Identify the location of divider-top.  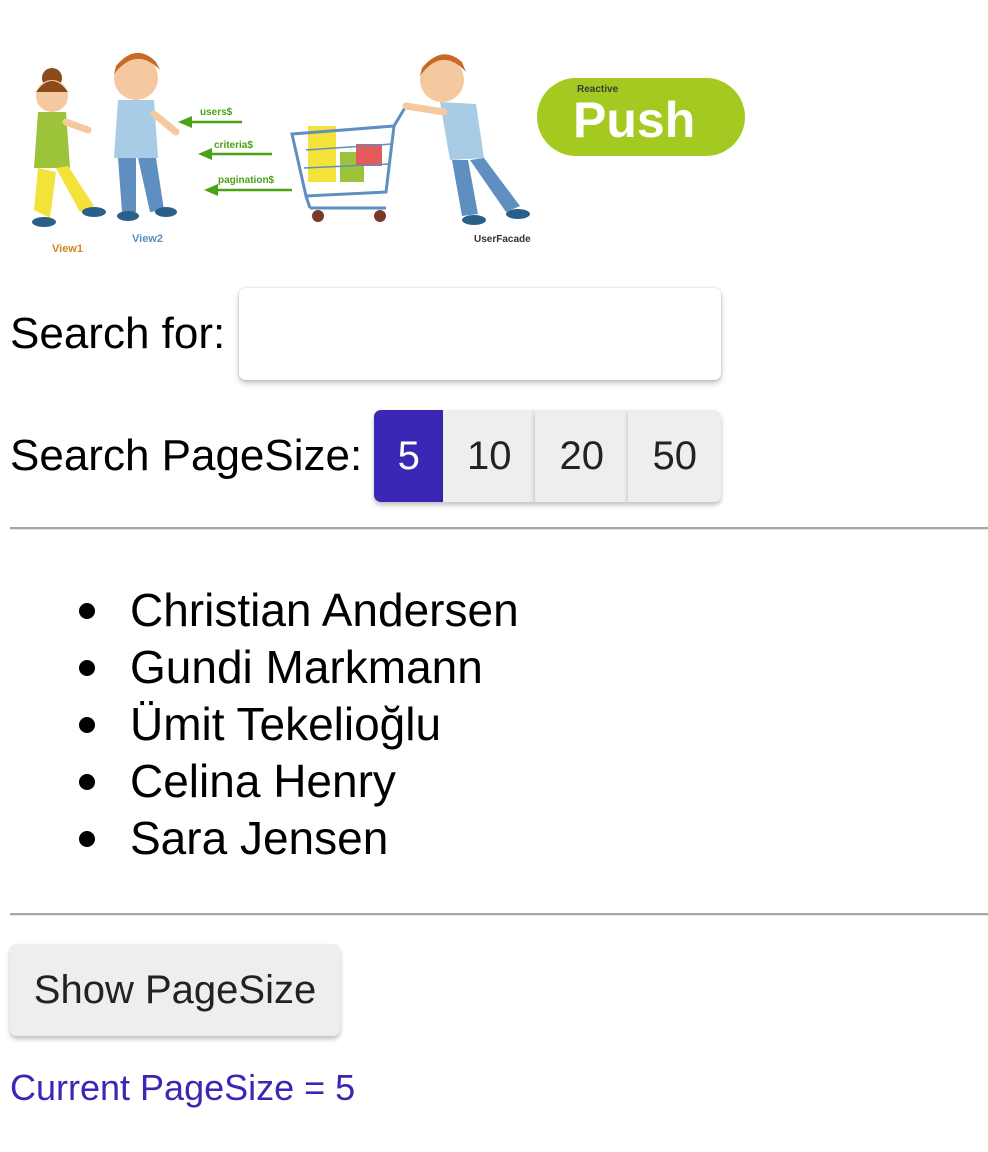
(499, 528).